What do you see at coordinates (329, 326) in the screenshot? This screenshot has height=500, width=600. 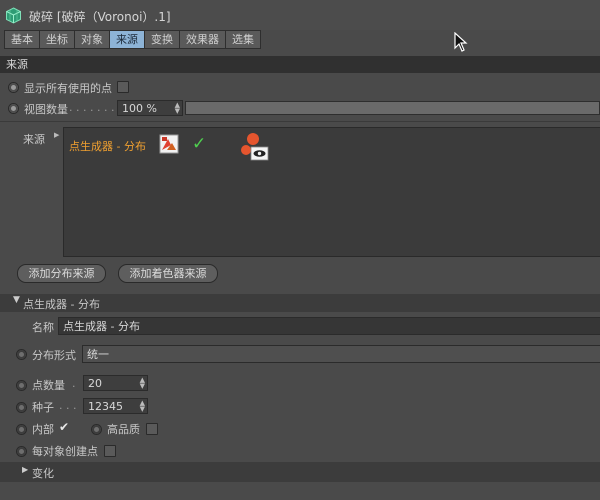 I see `name-field: 点生成器 - 分布` at bounding box center [329, 326].